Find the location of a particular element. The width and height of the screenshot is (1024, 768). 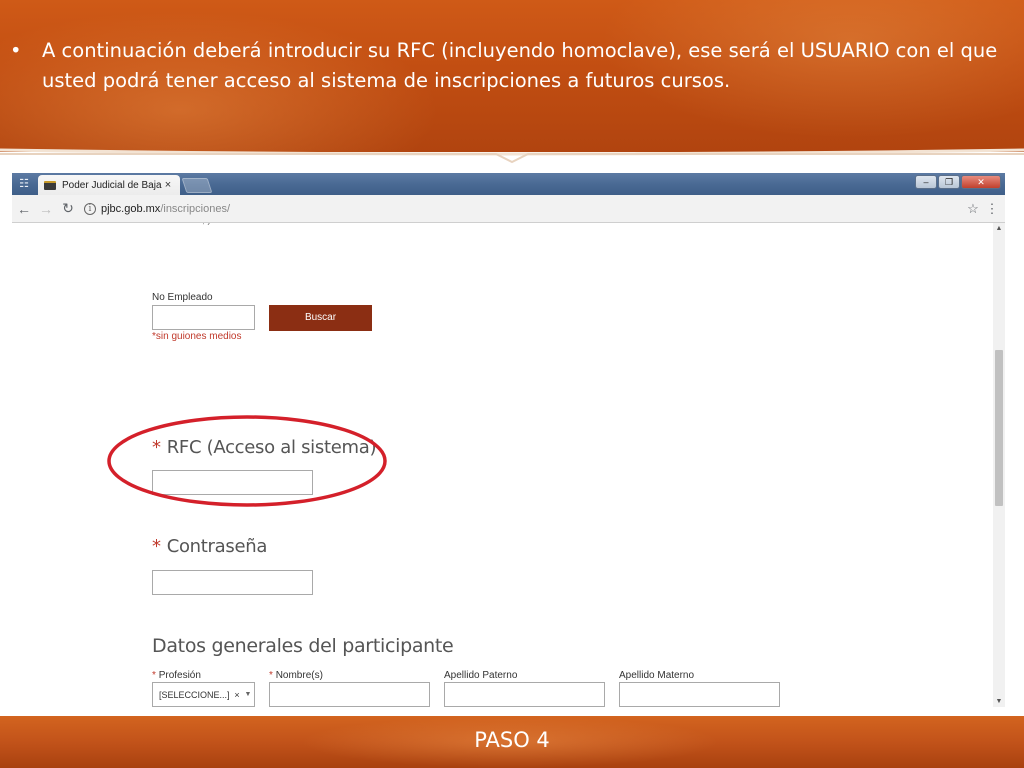

input-hint: *sin guiones medios is located at coordinates (197, 336).